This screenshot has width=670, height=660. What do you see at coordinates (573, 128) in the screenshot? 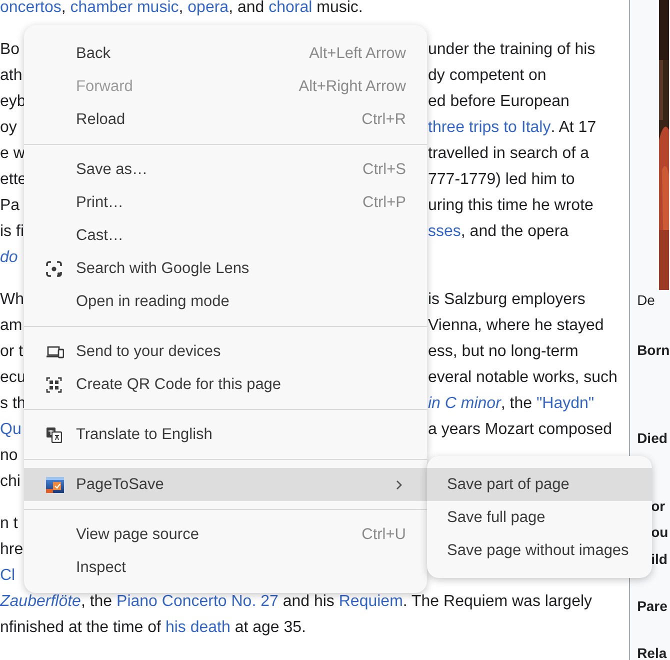
I see `article-text: . At 17` at bounding box center [573, 128].